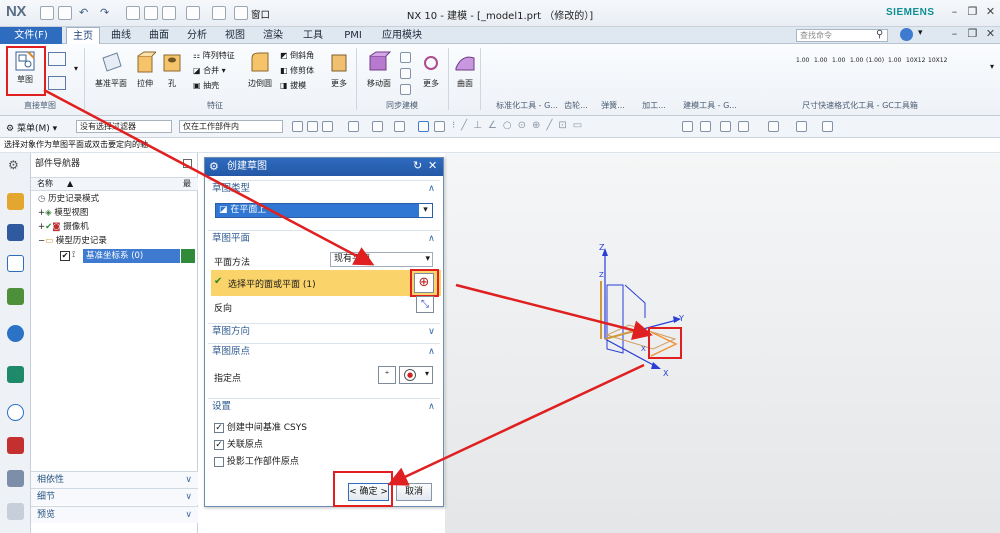  I want to click on history-icon, so click(15, 412).